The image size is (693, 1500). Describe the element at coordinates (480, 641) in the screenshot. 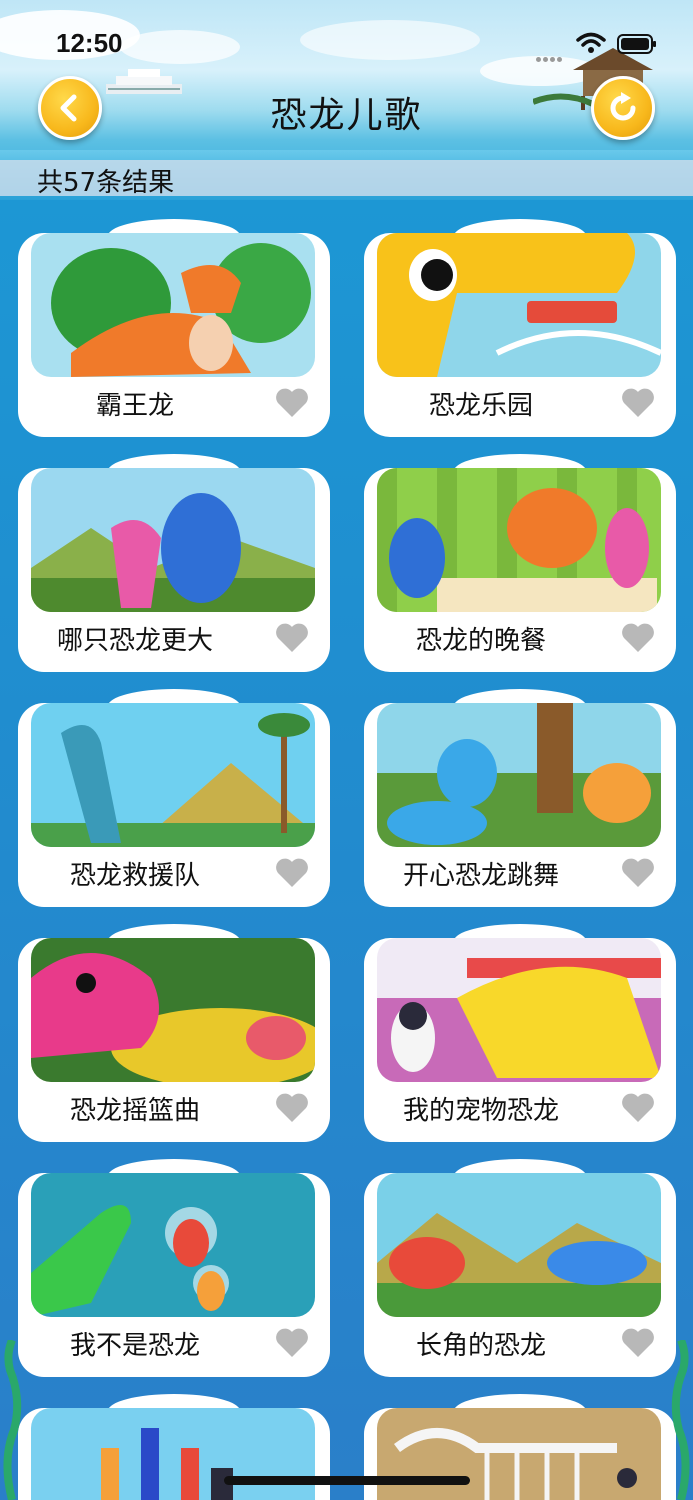

I see `song-title: 恐龙的晚餐` at that location.